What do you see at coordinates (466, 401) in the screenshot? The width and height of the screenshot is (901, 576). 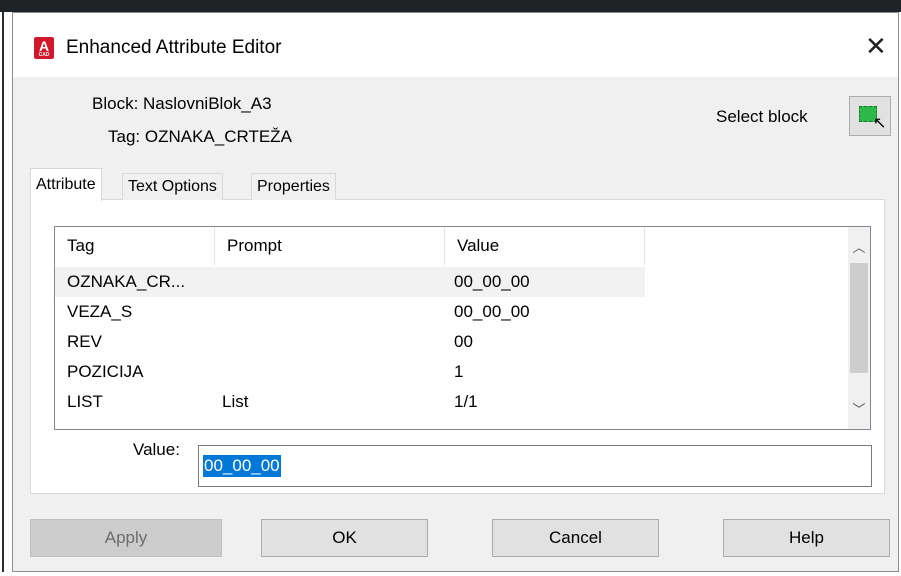 I see `cell-value: 1/1` at bounding box center [466, 401].